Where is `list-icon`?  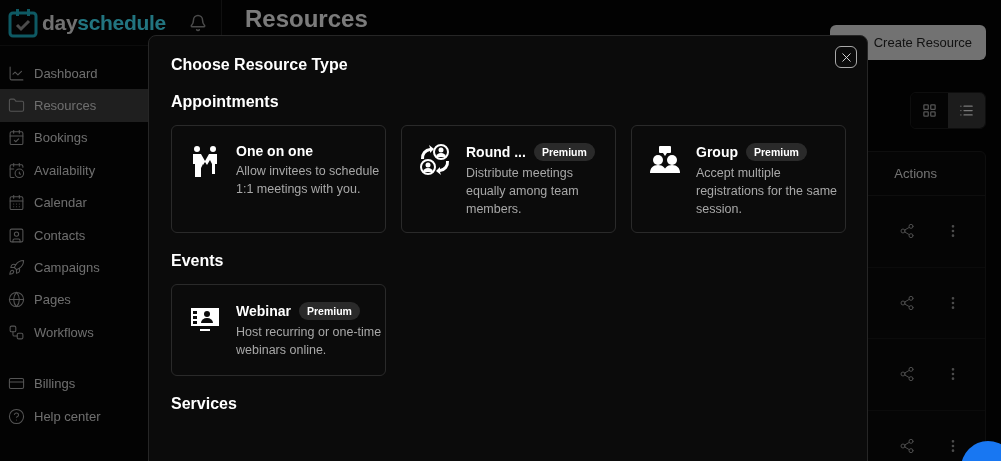 list-icon is located at coordinates (966, 110).